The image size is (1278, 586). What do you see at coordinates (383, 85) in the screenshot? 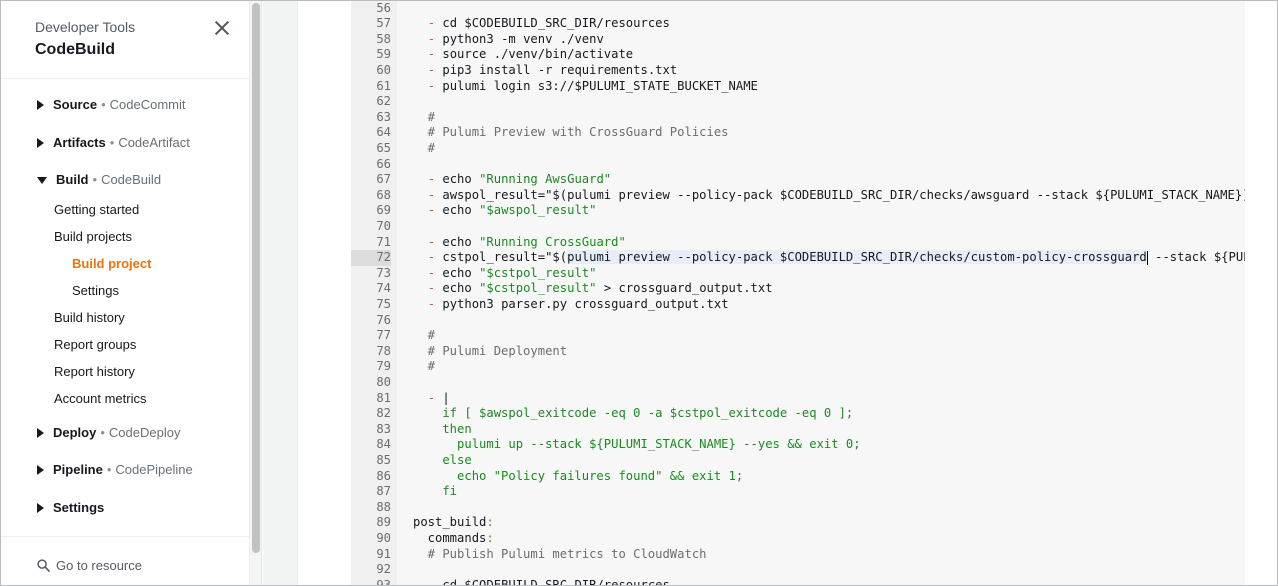
I see `line-number: 61` at bounding box center [383, 85].